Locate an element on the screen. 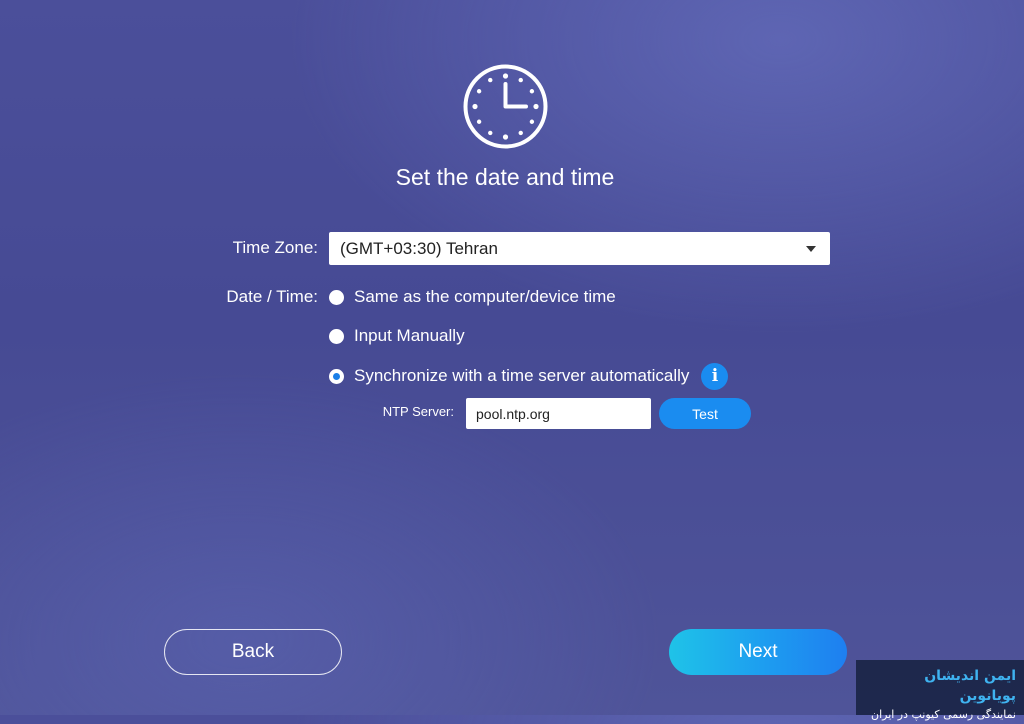 This screenshot has height=724, width=1024. caret-down-icon is located at coordinates (811, 249).